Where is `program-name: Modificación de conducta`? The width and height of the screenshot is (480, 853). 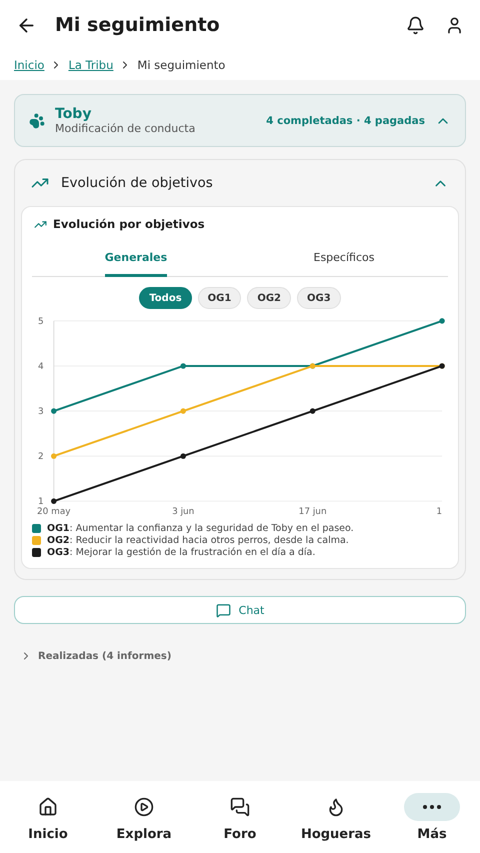
program-name: Modificación de conducta is located at coordinates (125, 128).